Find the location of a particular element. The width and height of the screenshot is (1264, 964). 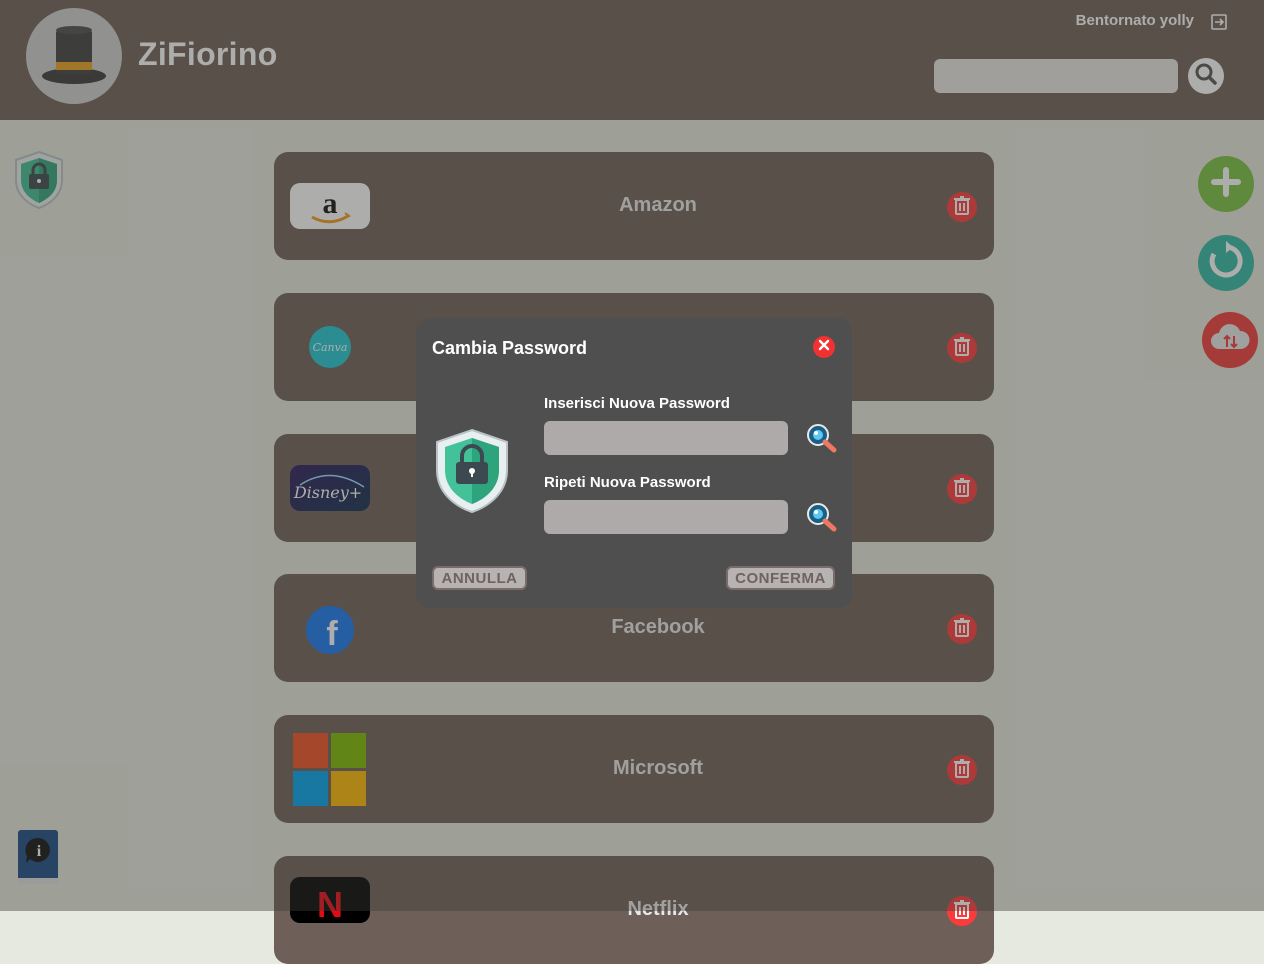

dialog-title: Cambia Password is located at coordinates (510, 348).